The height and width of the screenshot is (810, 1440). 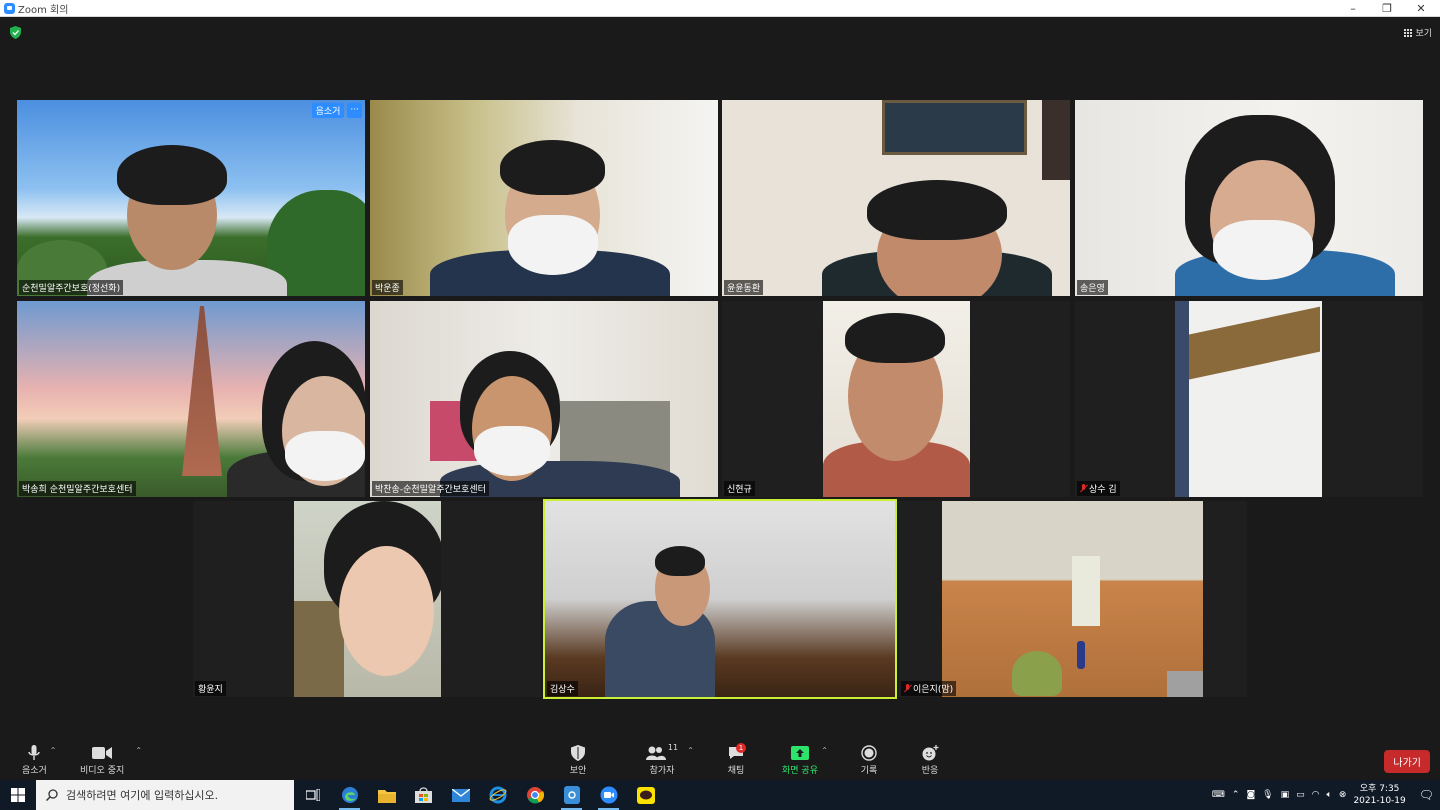 I want to click on video-tile: 박운종, so click(x=544, y=198).